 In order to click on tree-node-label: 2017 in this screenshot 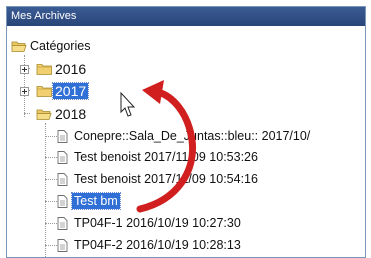, I will do `click(70, 91)`.